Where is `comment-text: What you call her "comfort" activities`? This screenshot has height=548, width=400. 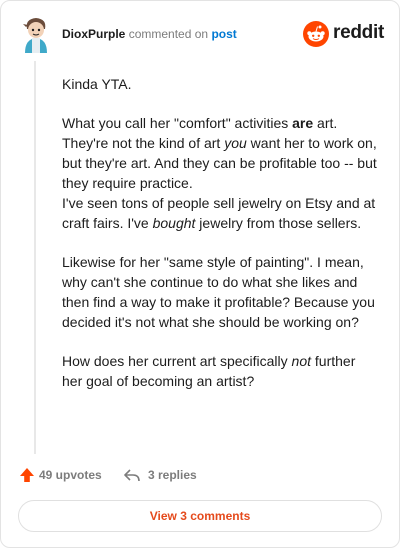 comment-text: What you call her "comfort" activities is located at coordinates (177, 123).